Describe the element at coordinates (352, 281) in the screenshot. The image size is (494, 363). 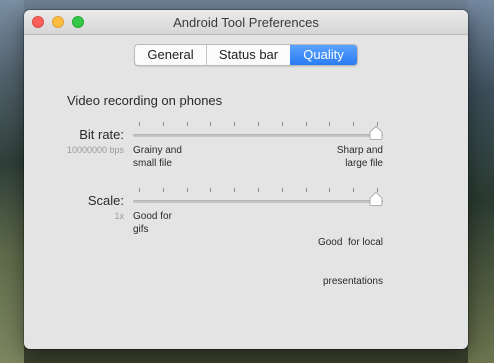
I see `scale-max-note-line2: presentations` at that location.